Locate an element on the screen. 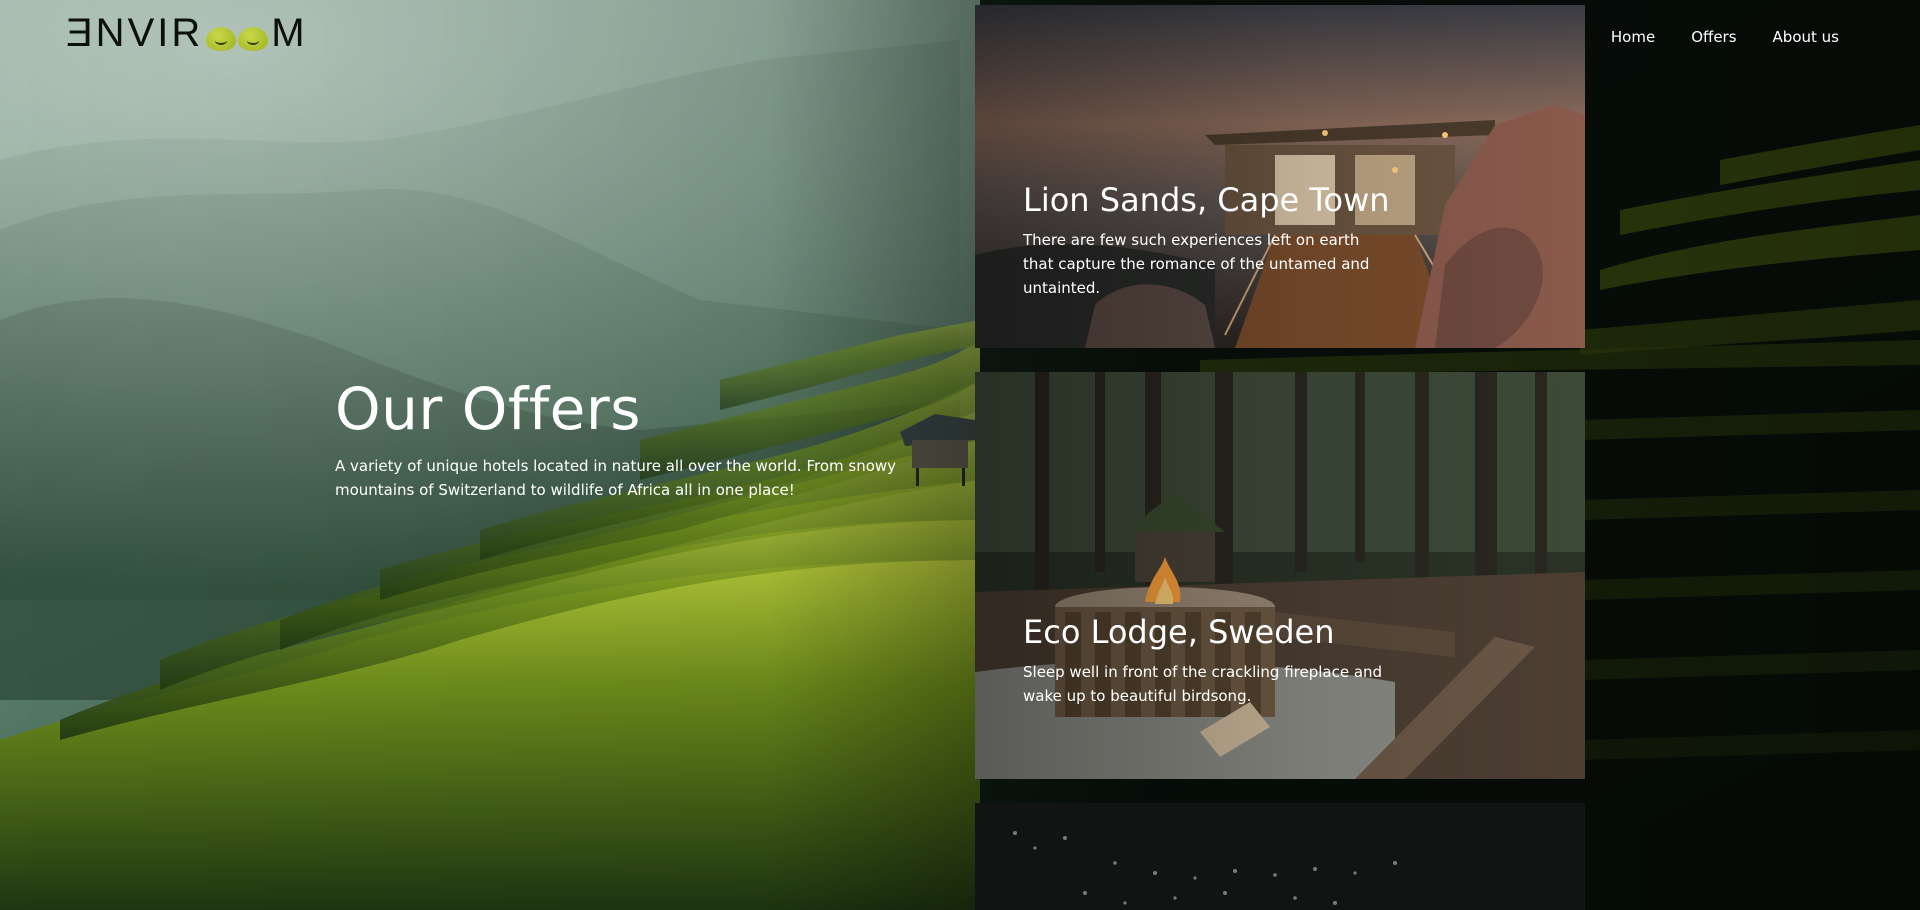  logo-leaf-icon is located at coordinates (237, 39).